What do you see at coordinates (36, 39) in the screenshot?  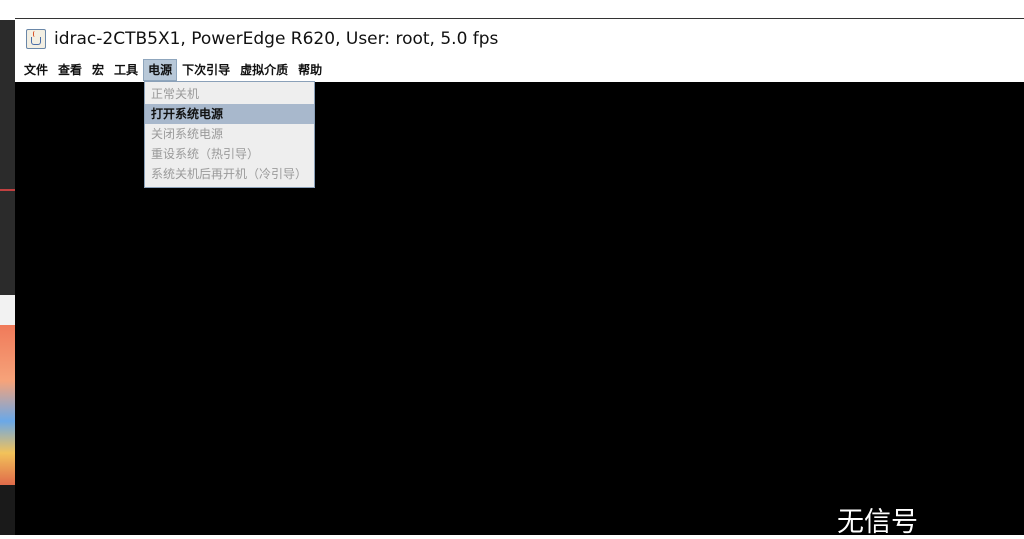 I see `java-cup-icon` at bounding box center [36, 39].